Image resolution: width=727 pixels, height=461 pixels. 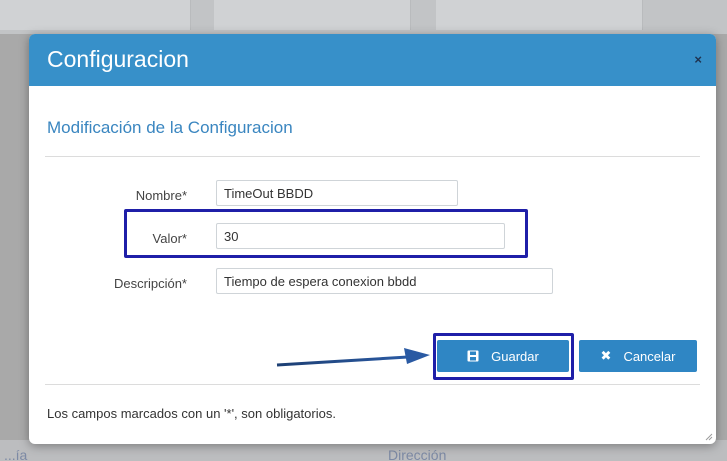 What do you see at coordinates (709, 437) in the screenshot?
I see `resize-grip-icon` at bounding box center [709, 437].